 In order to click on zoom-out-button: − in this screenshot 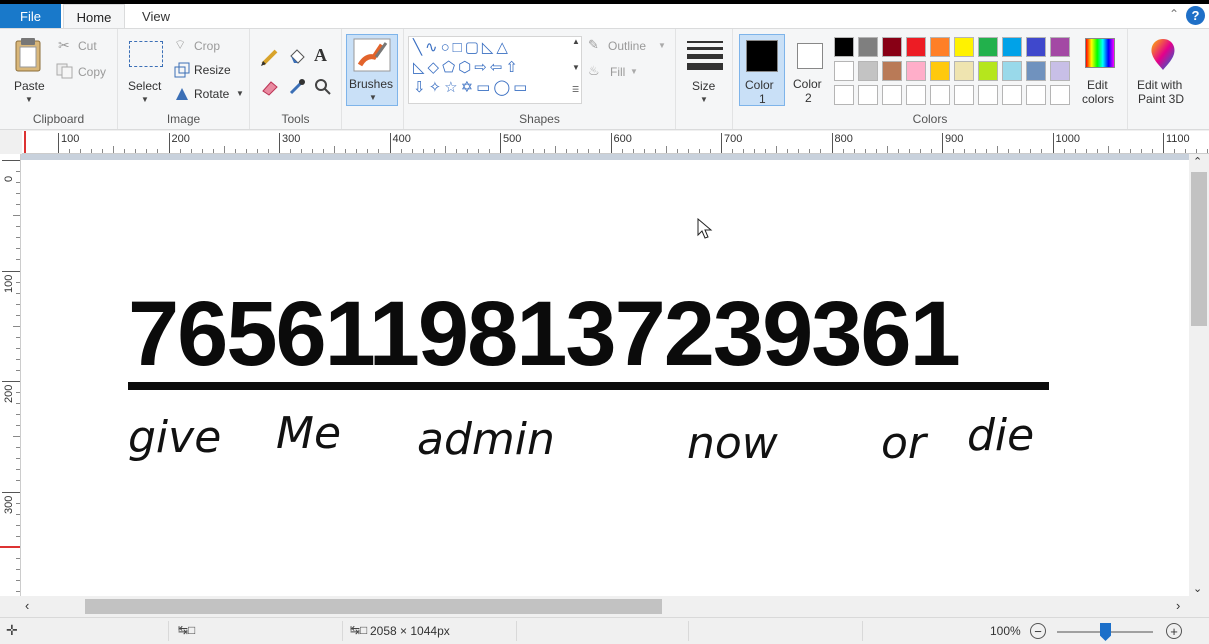, I will do `click(1038, 631)`.